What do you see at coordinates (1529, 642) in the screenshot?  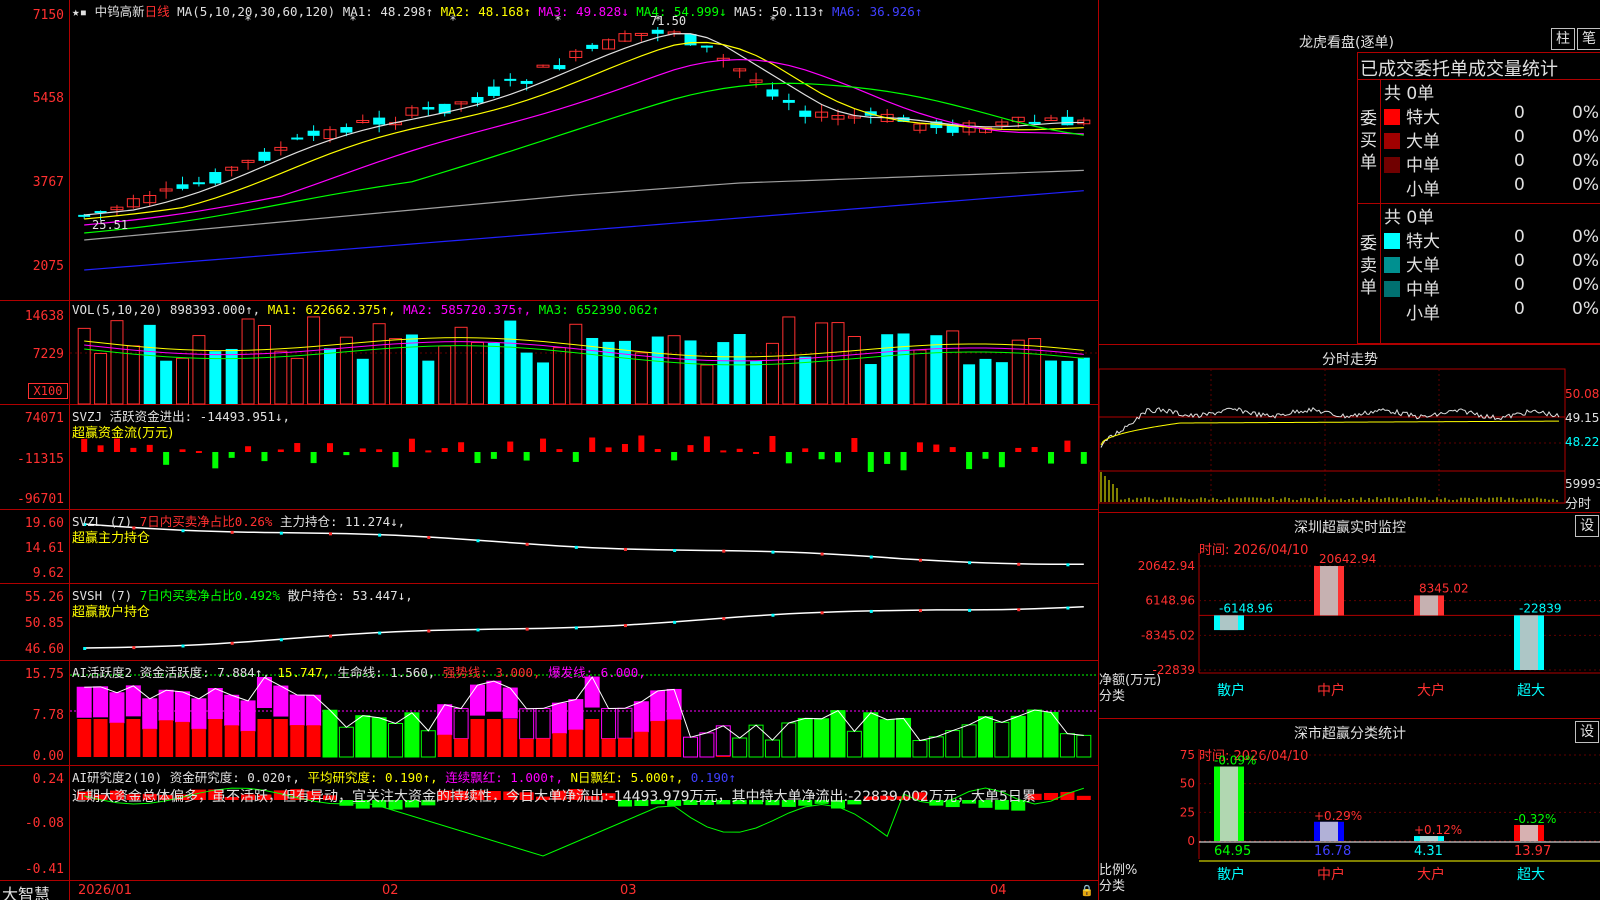 I see `bar-highlight` at bounding box center [1529, 642].